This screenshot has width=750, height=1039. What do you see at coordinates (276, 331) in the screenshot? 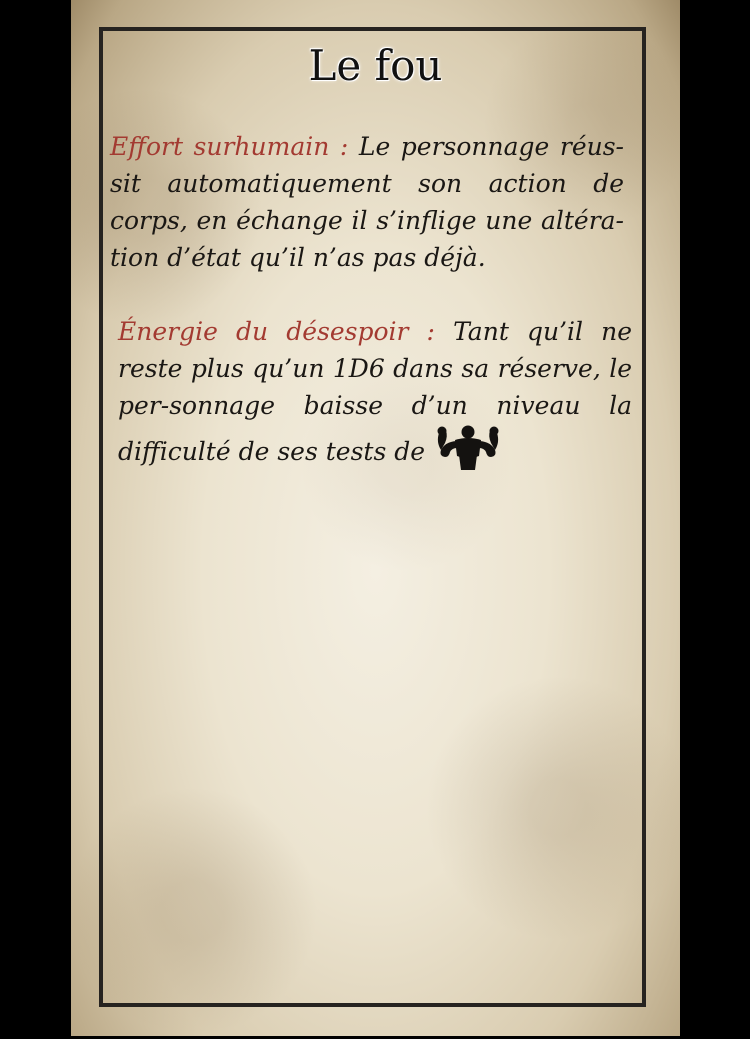
I see `ability-name: Énergie du désespoir :` at bounding box center [276, 331].